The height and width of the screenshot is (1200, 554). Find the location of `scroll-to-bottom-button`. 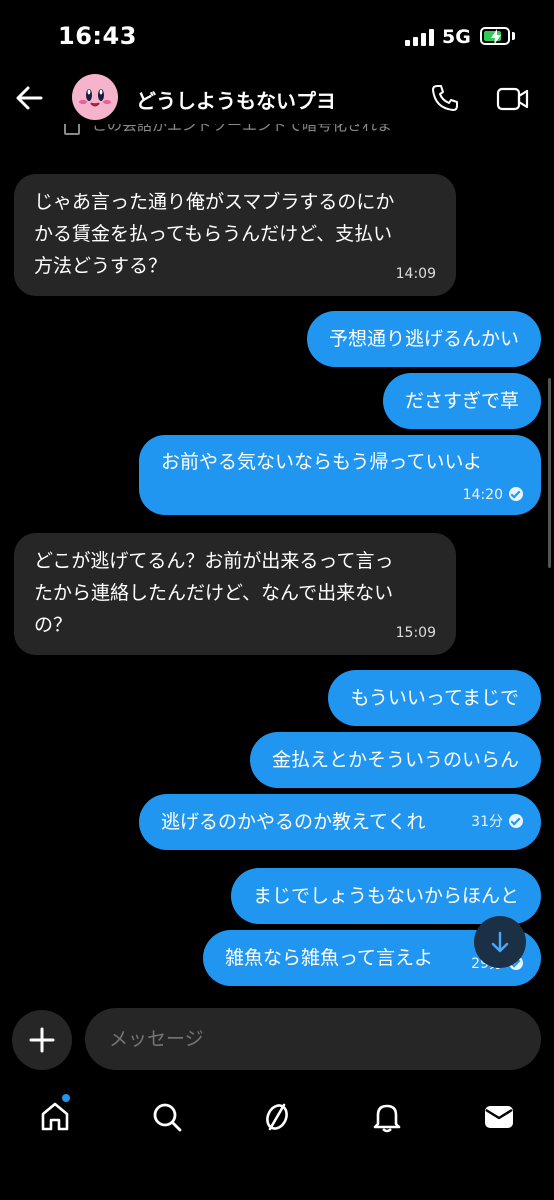

scroll-to-bottom-button is located at coordinates (500, 942).